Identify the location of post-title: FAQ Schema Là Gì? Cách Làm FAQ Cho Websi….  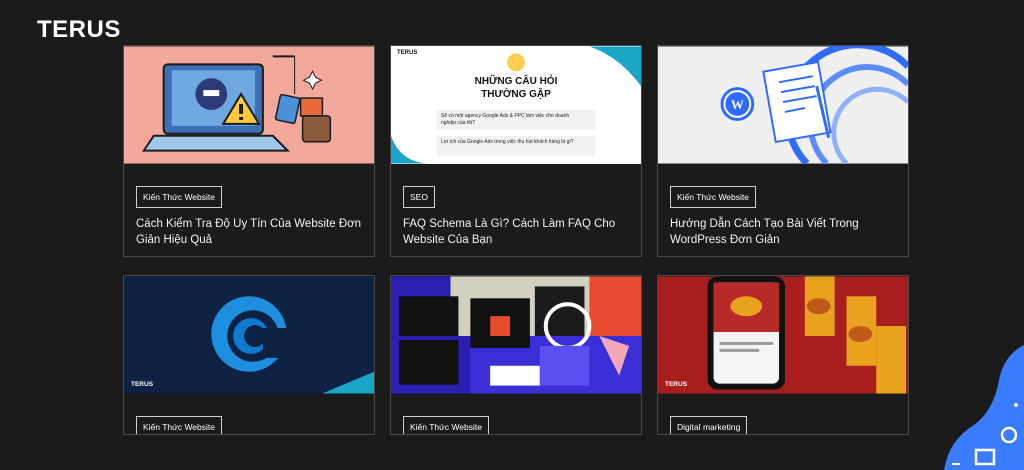
(516, 232).